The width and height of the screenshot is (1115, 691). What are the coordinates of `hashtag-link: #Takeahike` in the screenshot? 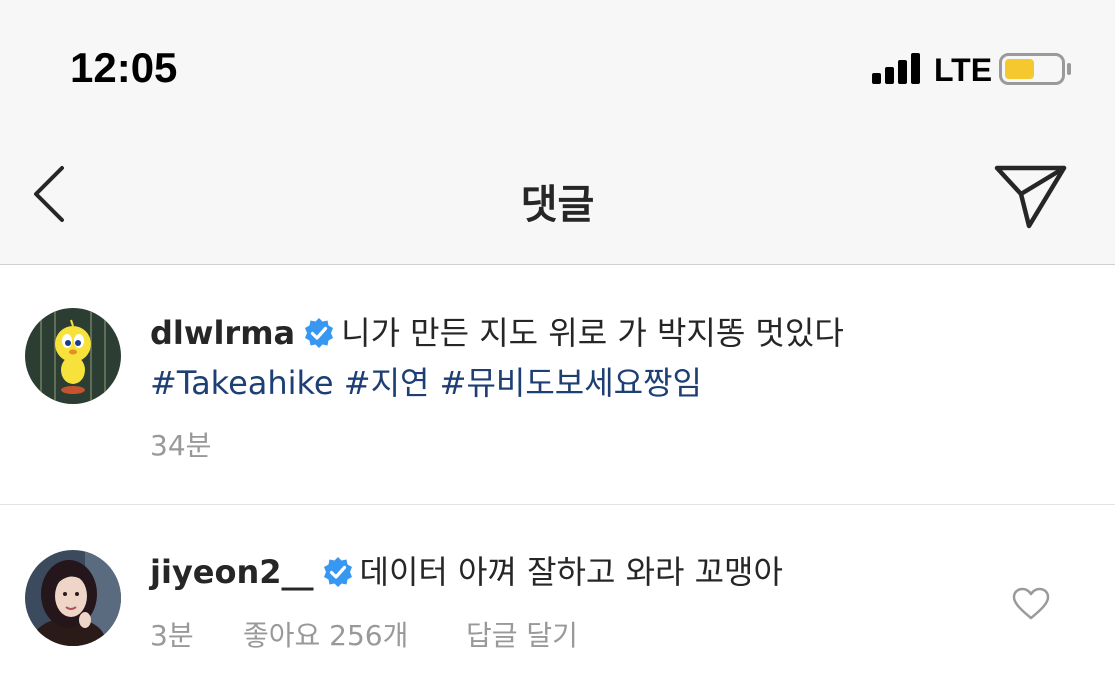 It's located at (242, 383).